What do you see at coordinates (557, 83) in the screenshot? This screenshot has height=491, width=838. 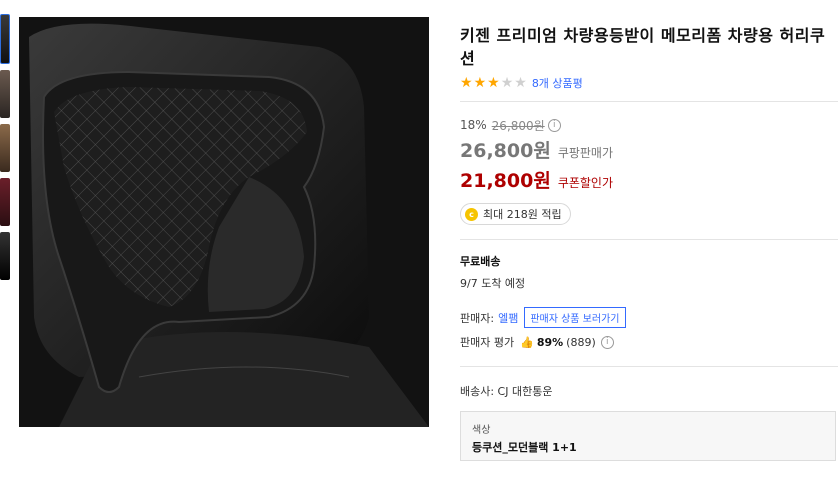 I see `review-count-link: 8개 상품평` at bounding box center [557, 83].